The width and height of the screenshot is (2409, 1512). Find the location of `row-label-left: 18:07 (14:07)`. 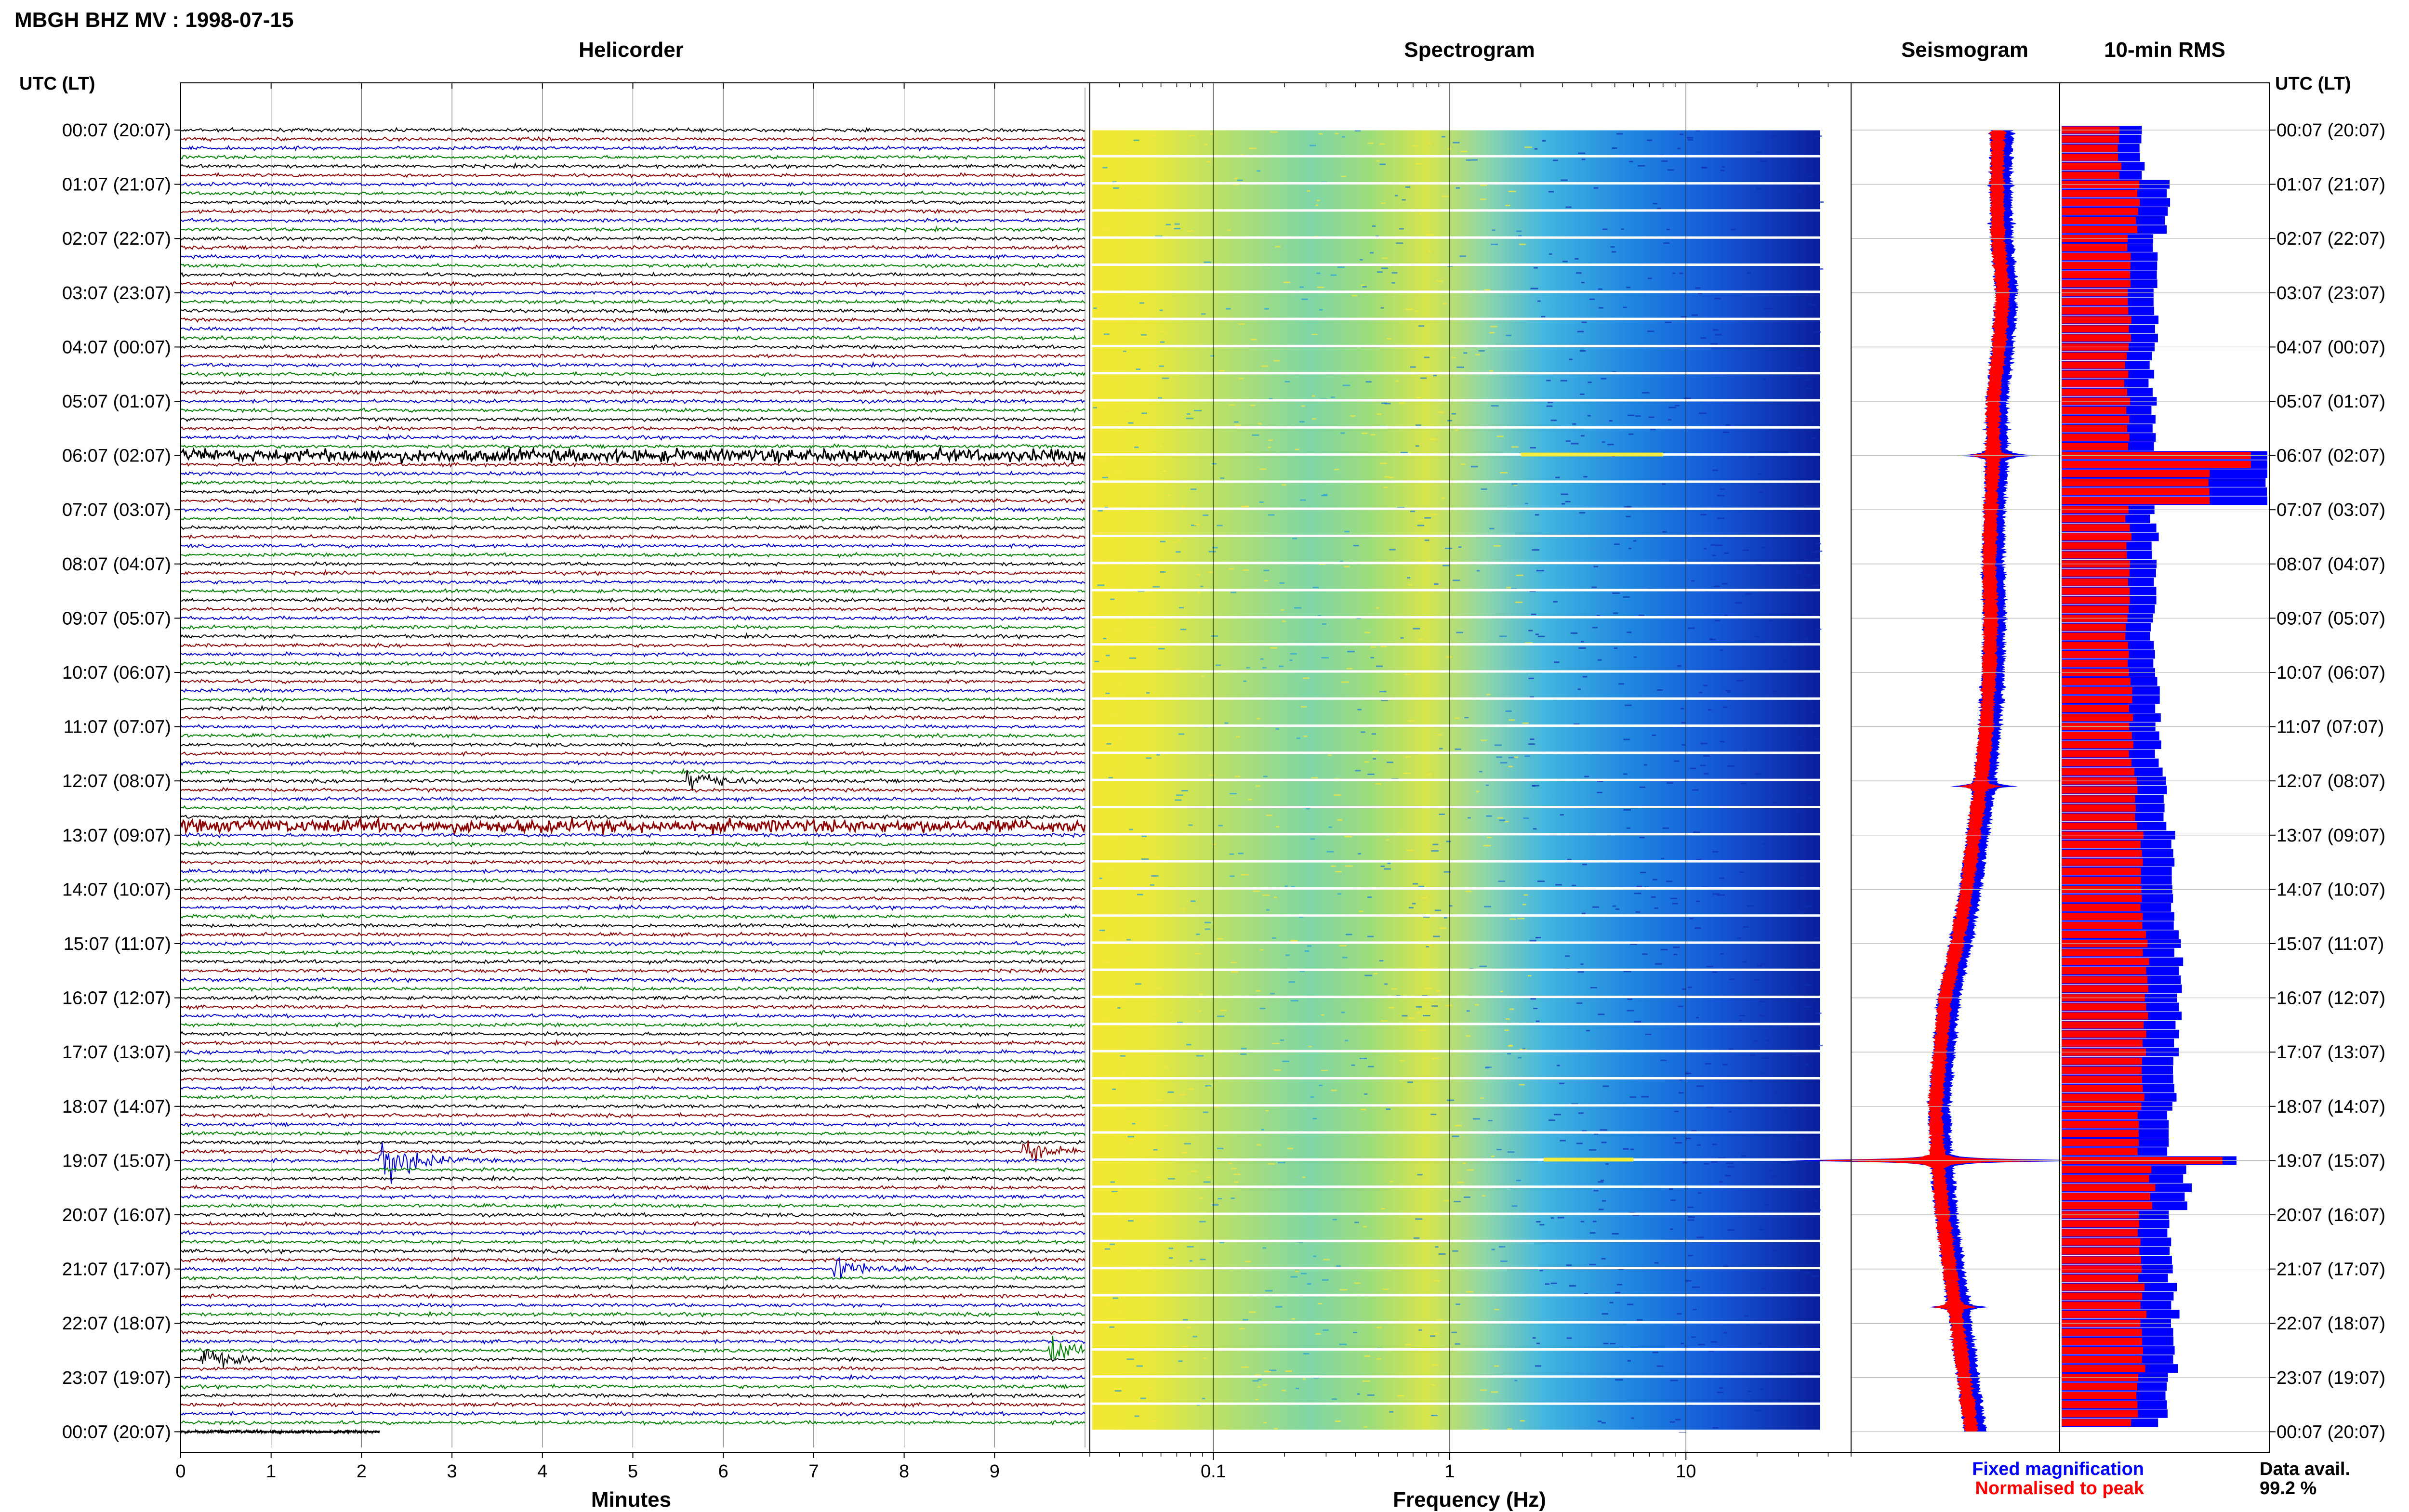

row-label-left: 18:07 (14:07) is located at coordinates (116, 1107).